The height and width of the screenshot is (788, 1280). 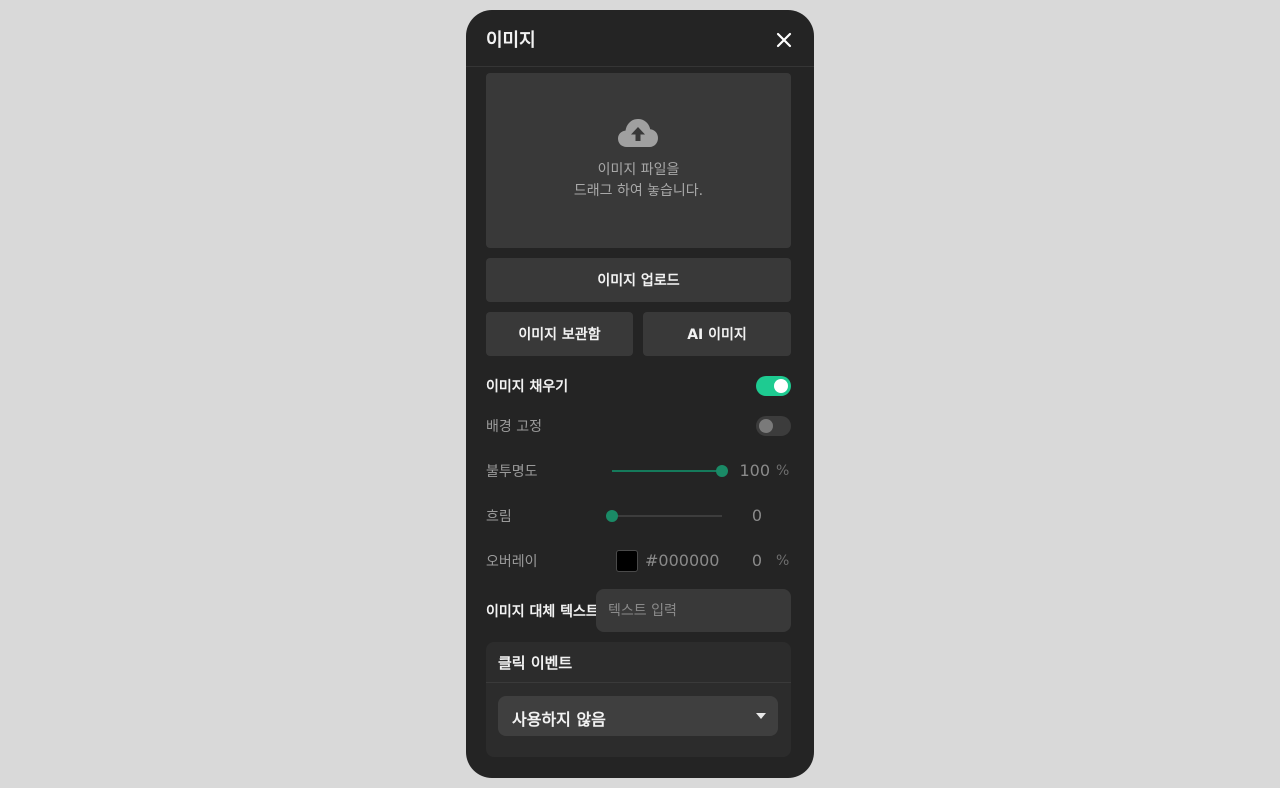 What do you see at coordinates (667, 516) in the screenshot?
I see `slider-track` at bounding box center [667, 516].